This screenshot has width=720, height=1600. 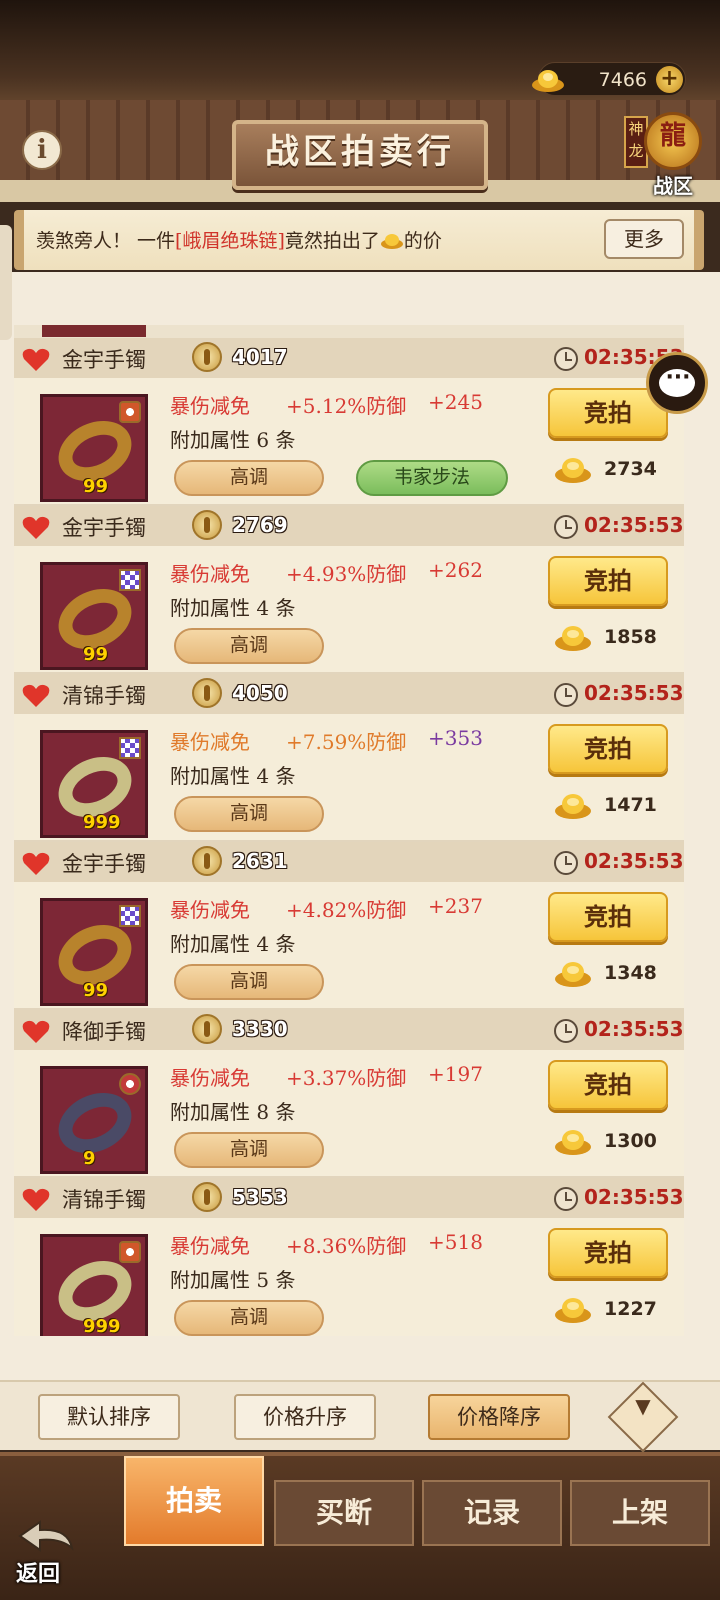 I want to click on sort-bar: 默认排序 价格升序 价格降序 ▼, so click(x=360, y=1416).